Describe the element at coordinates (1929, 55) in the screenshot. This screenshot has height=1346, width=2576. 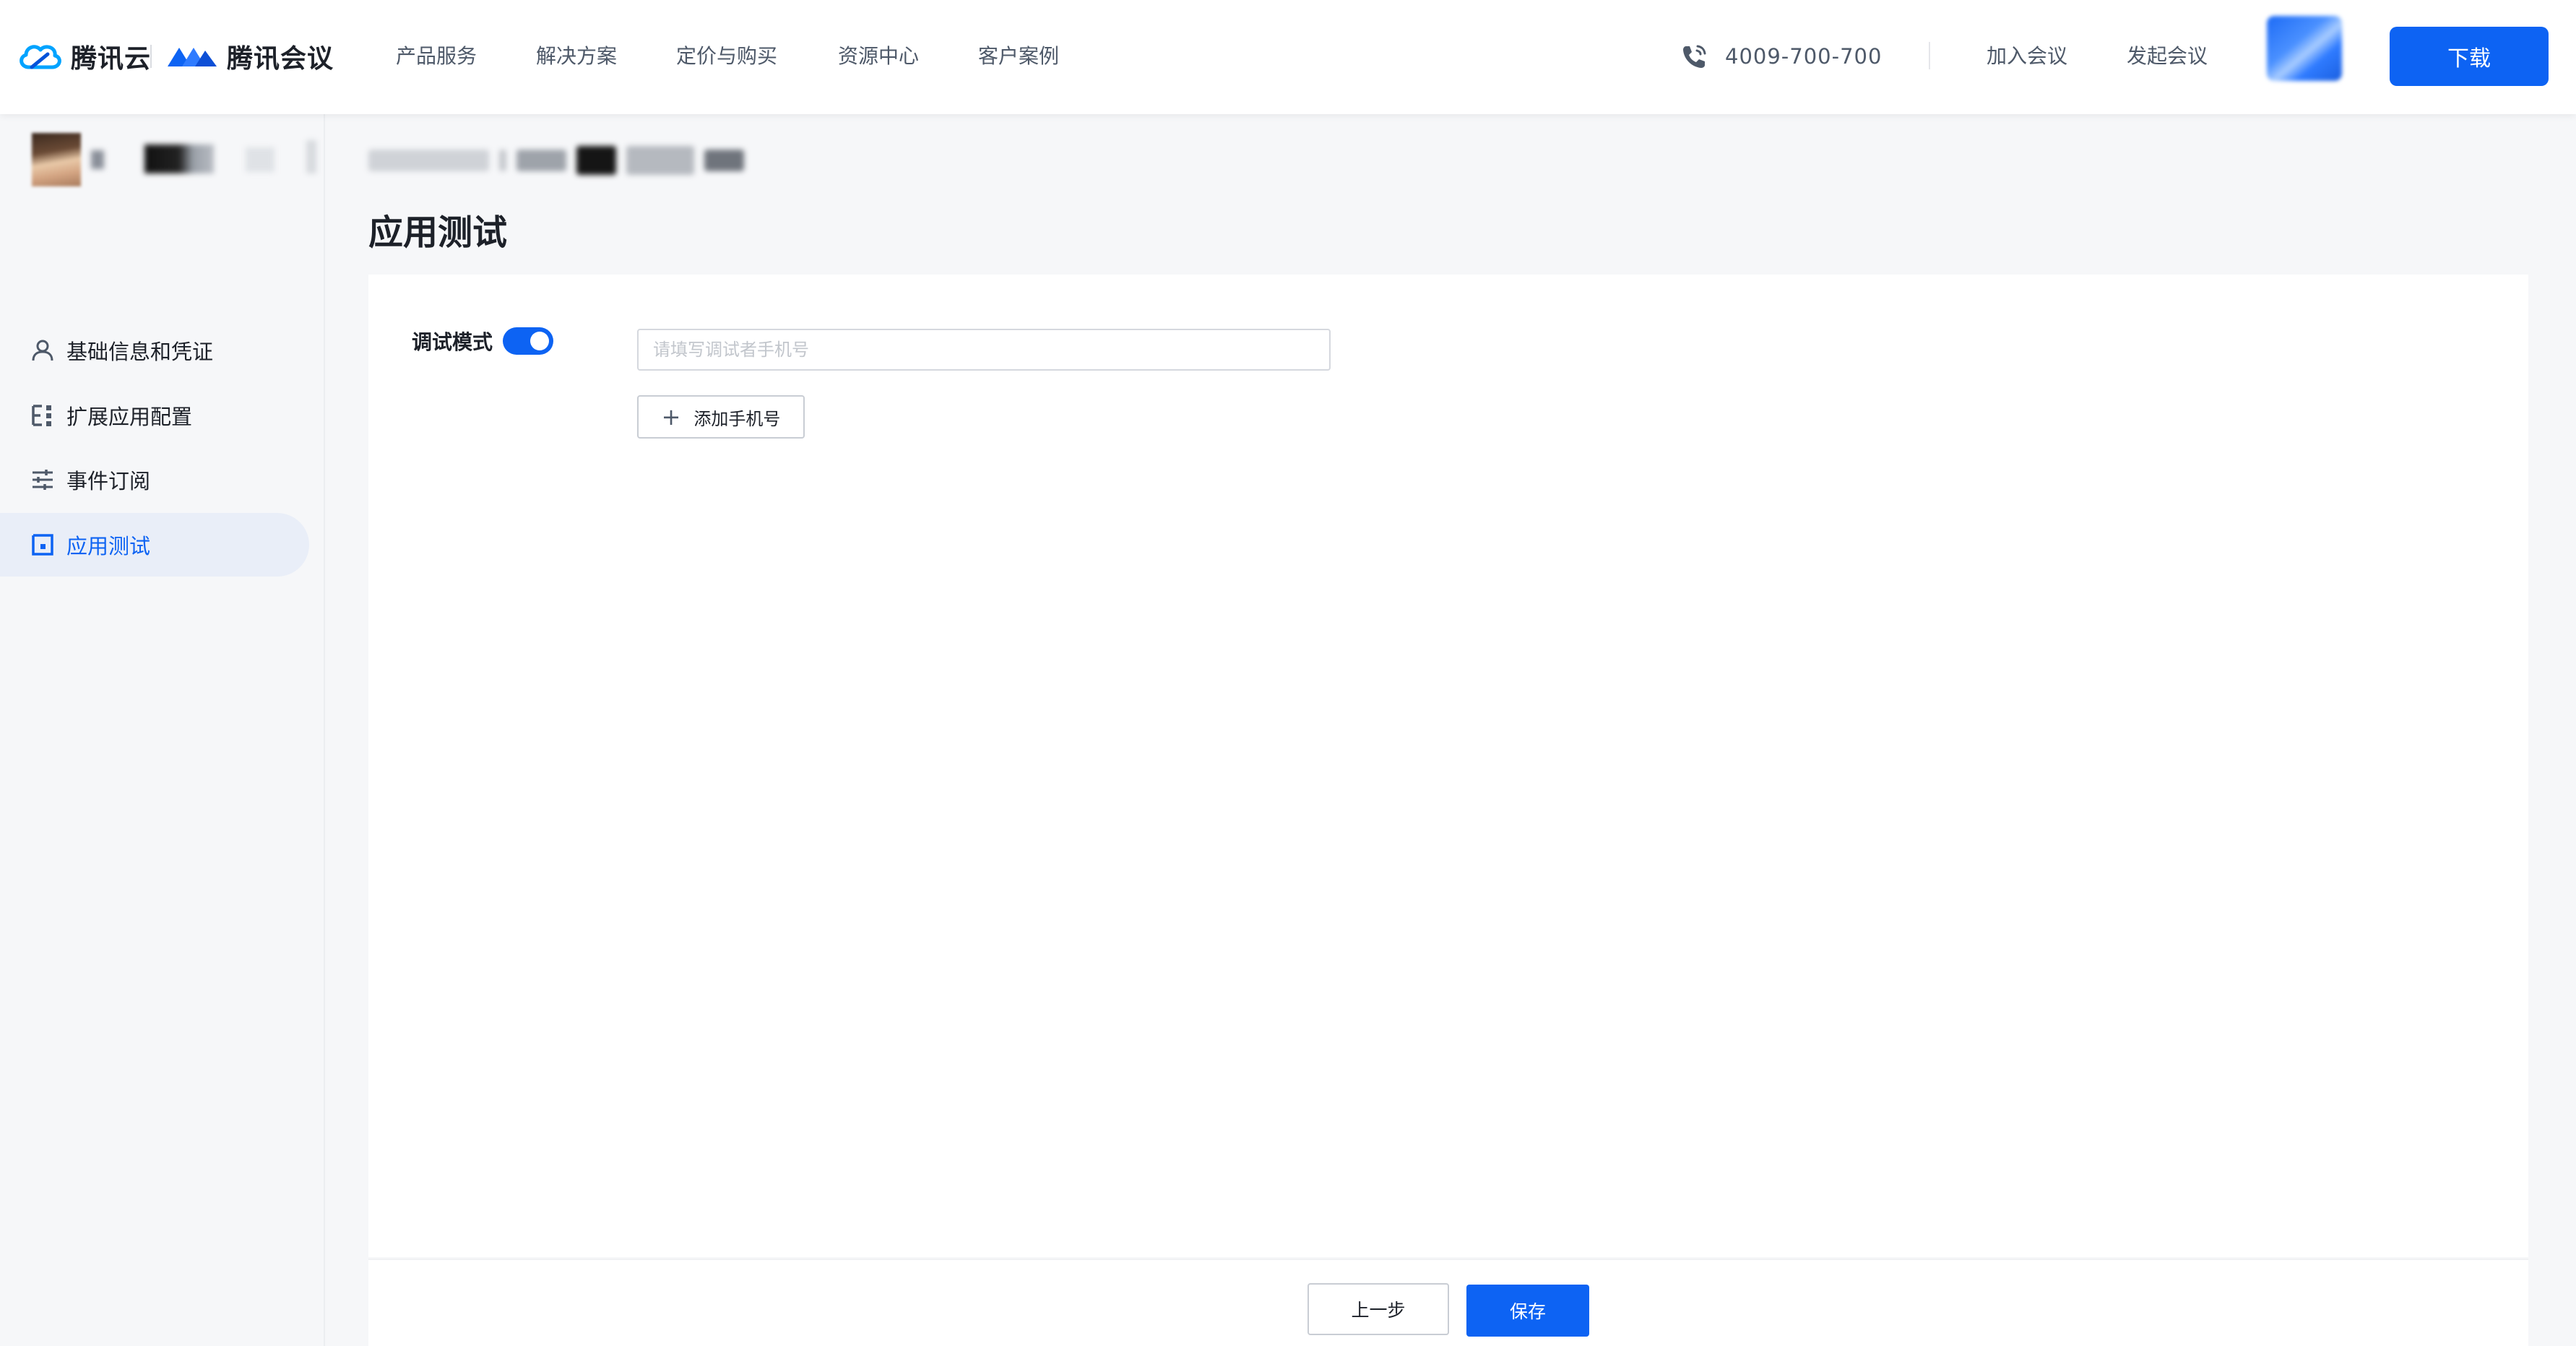
I see `topbar-divider` at that location.